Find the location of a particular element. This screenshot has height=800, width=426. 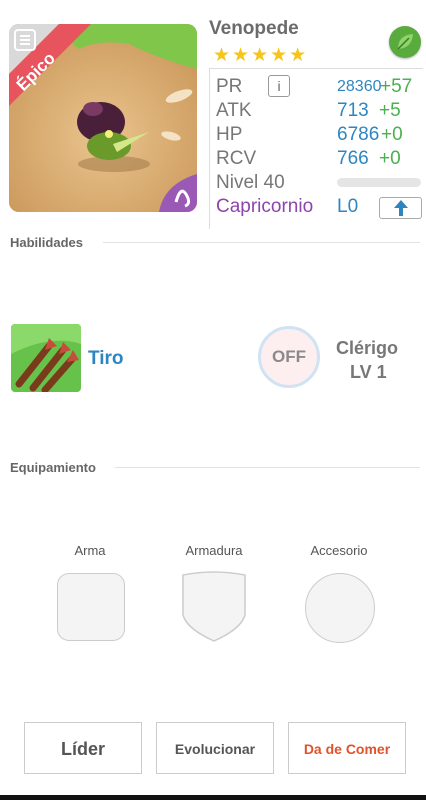

armor-slot is located at coordinates (214, 607).